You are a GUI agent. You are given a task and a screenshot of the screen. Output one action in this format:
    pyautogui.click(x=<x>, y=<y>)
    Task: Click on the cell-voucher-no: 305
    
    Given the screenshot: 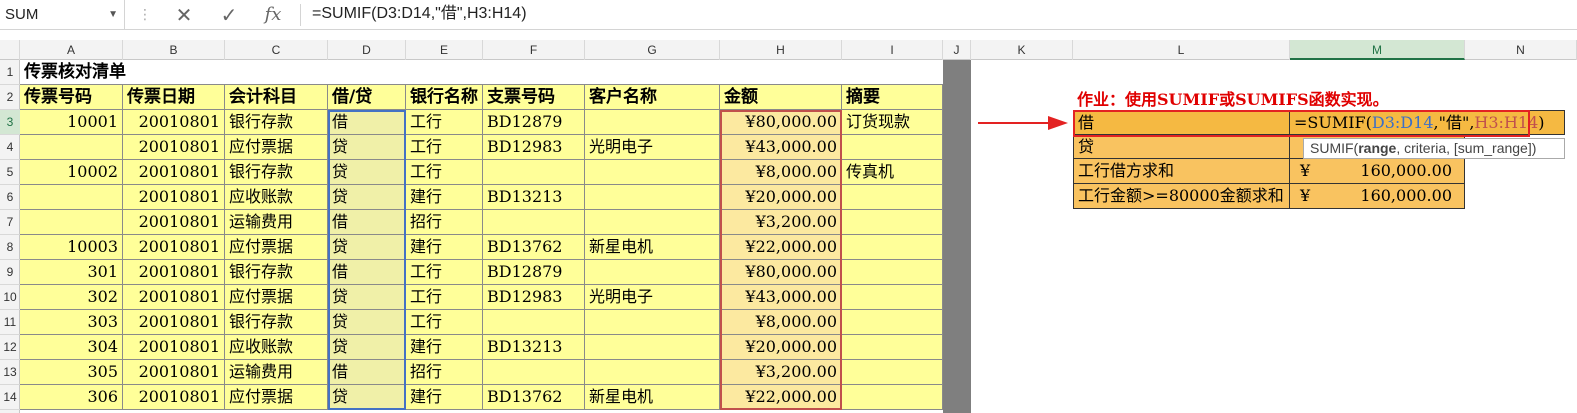 What is the action you would take?
    pyautogui.click(x=71, y=372)
    